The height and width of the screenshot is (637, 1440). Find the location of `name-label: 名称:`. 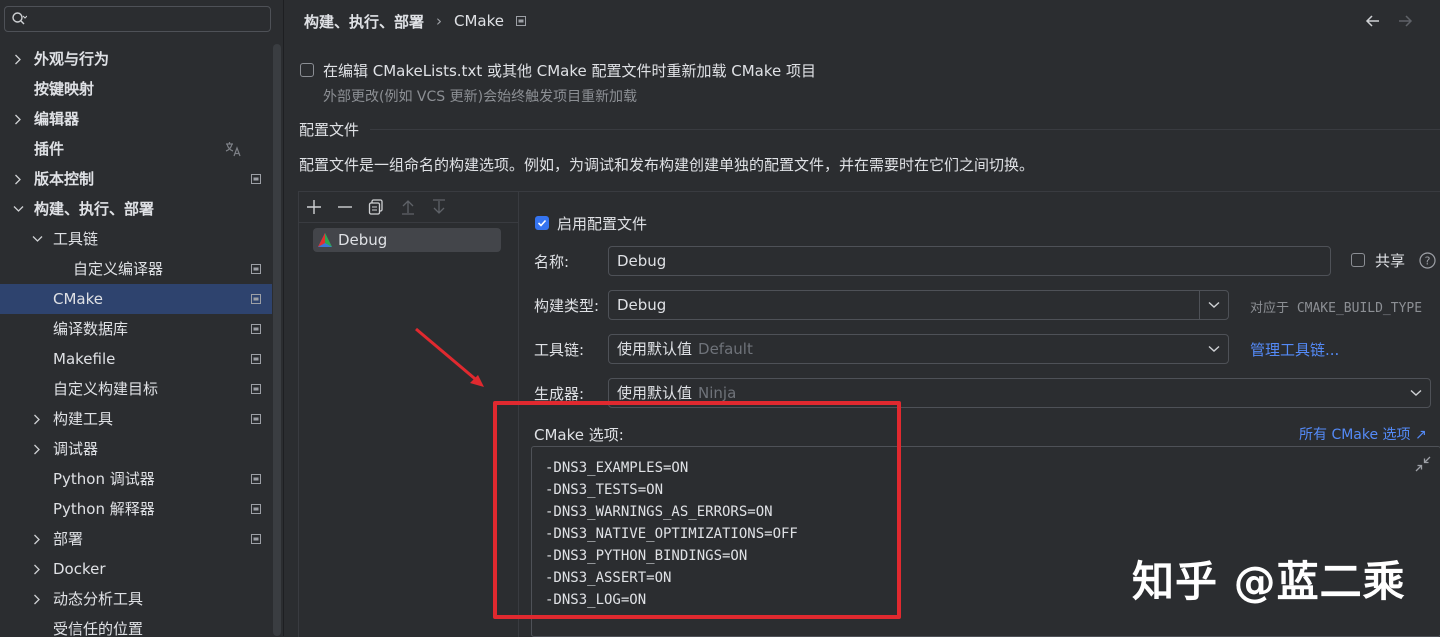

name-label: 名称: is located at coordinates (552, 262).